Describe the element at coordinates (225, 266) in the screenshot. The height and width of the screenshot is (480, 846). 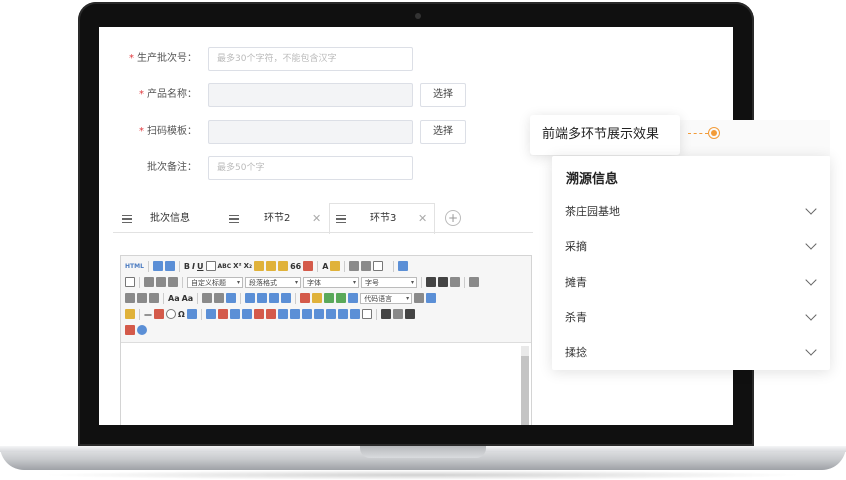
I see `strikethrough-icon: ABC` at that location.